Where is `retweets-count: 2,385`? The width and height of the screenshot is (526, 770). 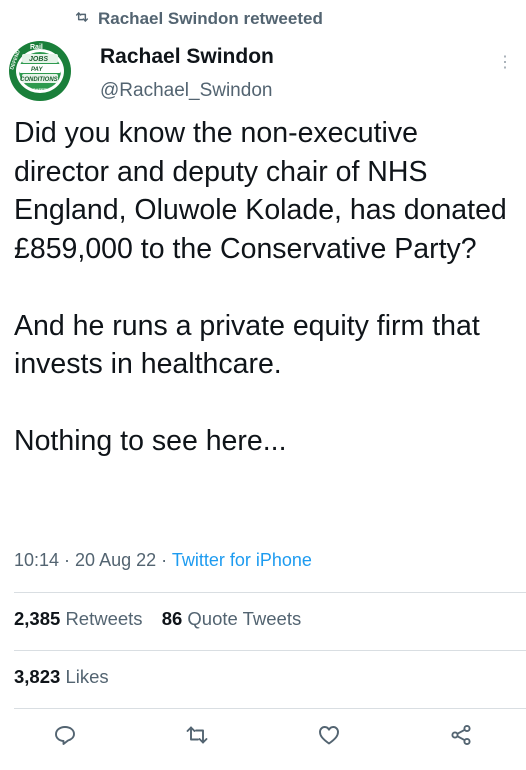 retweets-count: 2,385 is located at coordinates (37, 618).